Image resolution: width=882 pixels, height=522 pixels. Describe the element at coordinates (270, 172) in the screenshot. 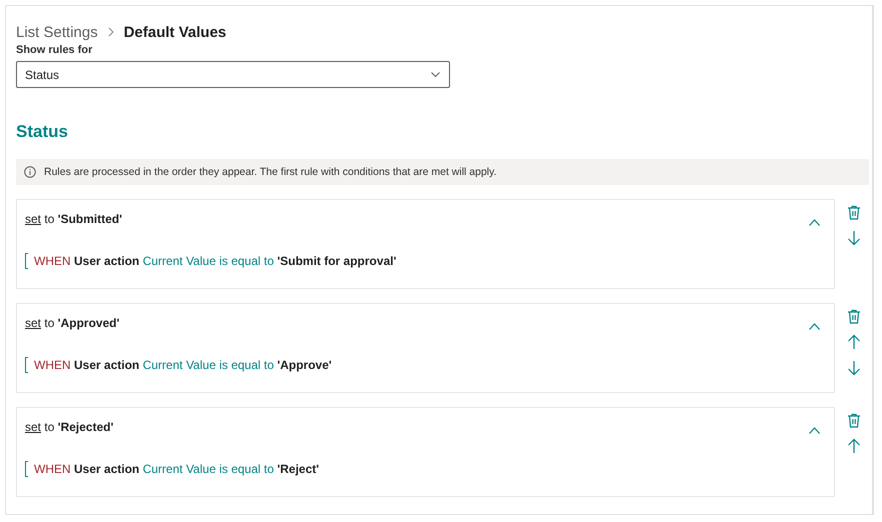

I see `info-message: Rules are processed in the order they appear. The first rule with conditions that are met will apply.` at that location.